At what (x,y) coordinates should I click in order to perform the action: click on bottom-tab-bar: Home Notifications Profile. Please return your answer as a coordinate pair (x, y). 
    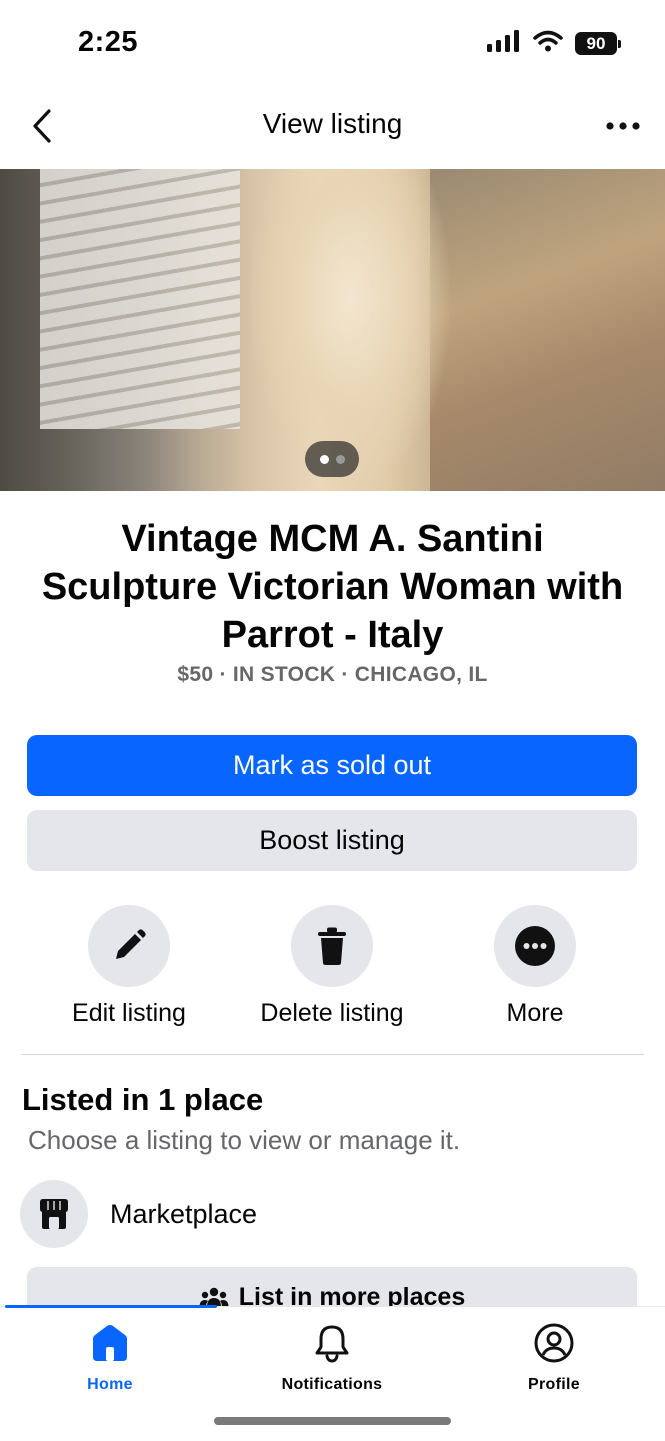
    Looking at the image, I should click on (332, 1373).